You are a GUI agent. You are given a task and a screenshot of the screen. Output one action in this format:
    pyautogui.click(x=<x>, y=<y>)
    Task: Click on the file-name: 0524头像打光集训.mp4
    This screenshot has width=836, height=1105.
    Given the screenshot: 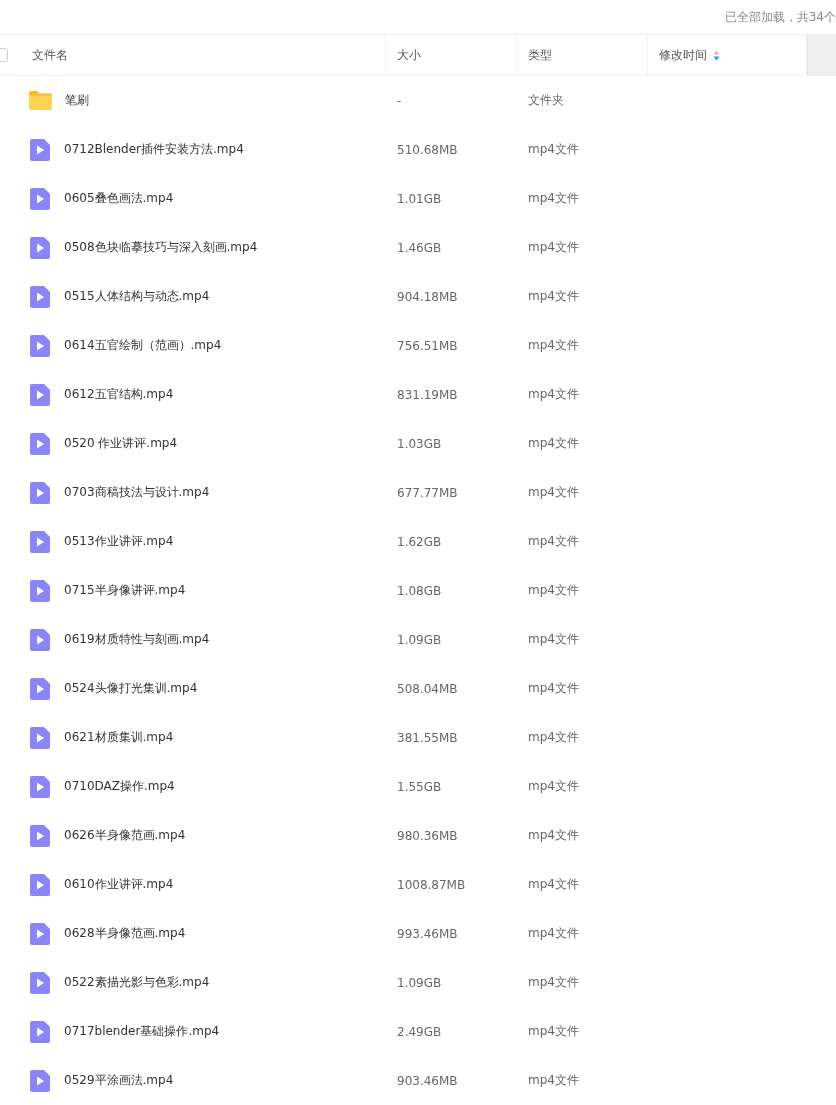 What is the action you would take?
    pyautogui.click(x=131, y=688)
    